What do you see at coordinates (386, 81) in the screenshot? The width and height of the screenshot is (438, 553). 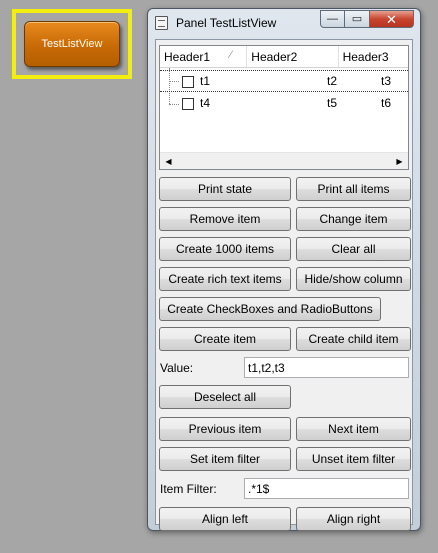 I see `cell-header3: t3` at bounding box center [386, 81].